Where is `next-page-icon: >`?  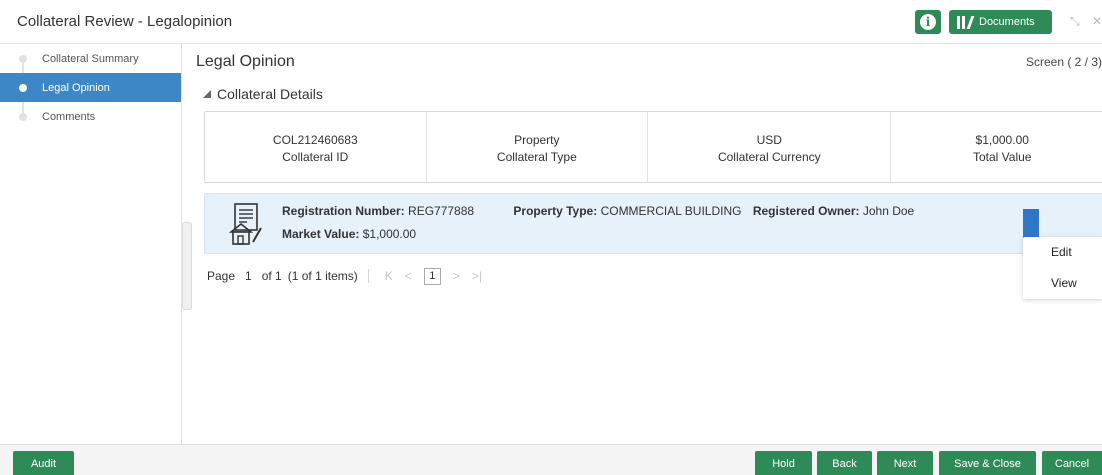 next-page-icon: > is located at coordinates (456, 276).